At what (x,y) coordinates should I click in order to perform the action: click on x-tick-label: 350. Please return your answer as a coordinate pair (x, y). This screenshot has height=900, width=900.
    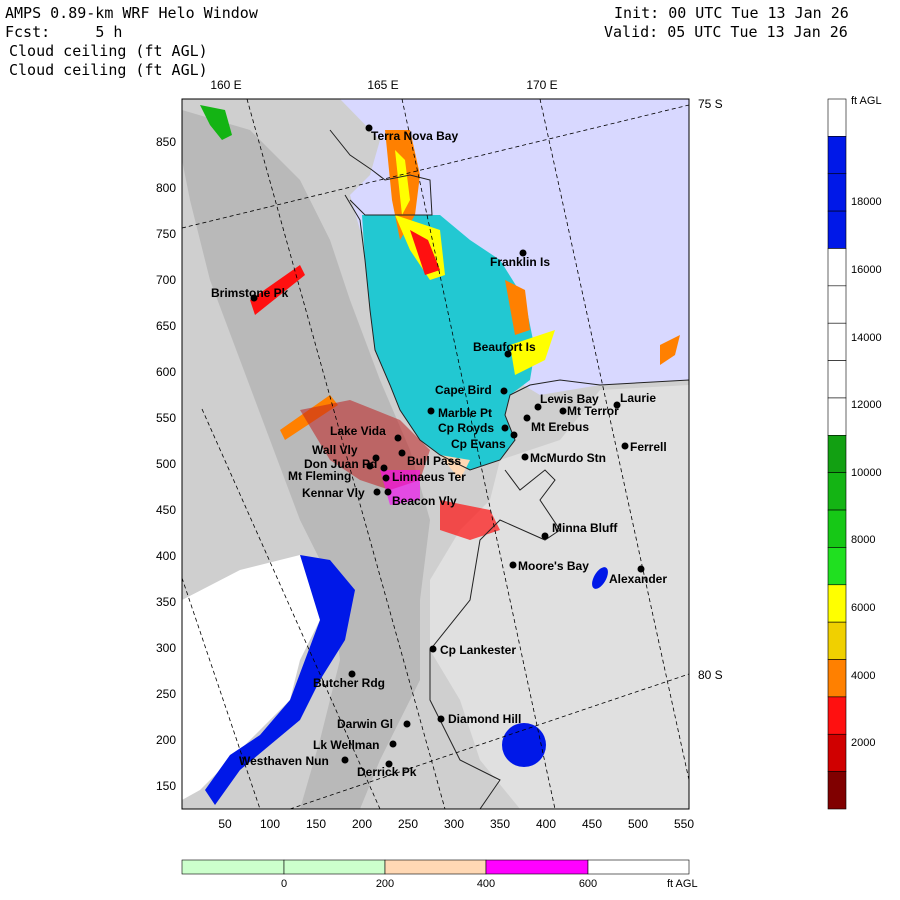
    Looking at the image, I should click on (500, 824).